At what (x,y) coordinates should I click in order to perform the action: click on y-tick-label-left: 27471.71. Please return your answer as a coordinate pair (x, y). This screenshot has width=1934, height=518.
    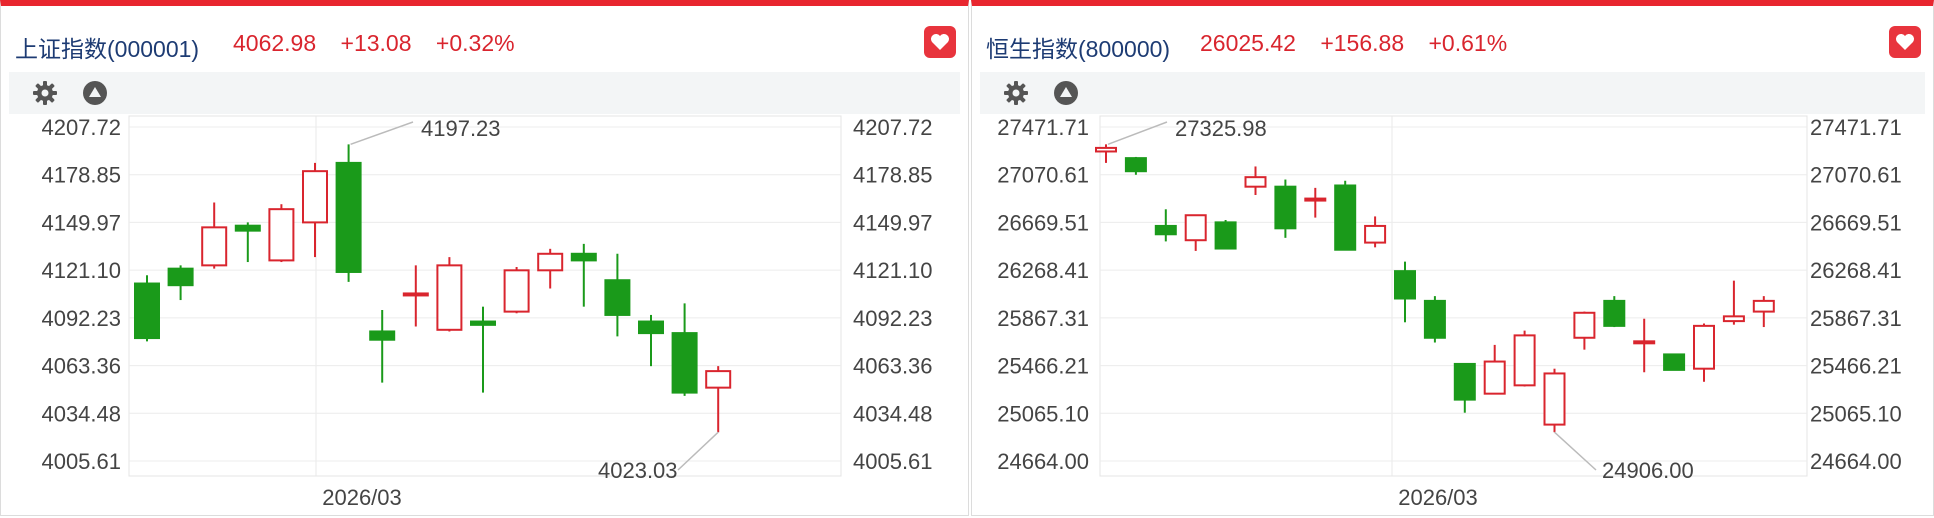
    Looking at the image, I should click on (1043, 127).